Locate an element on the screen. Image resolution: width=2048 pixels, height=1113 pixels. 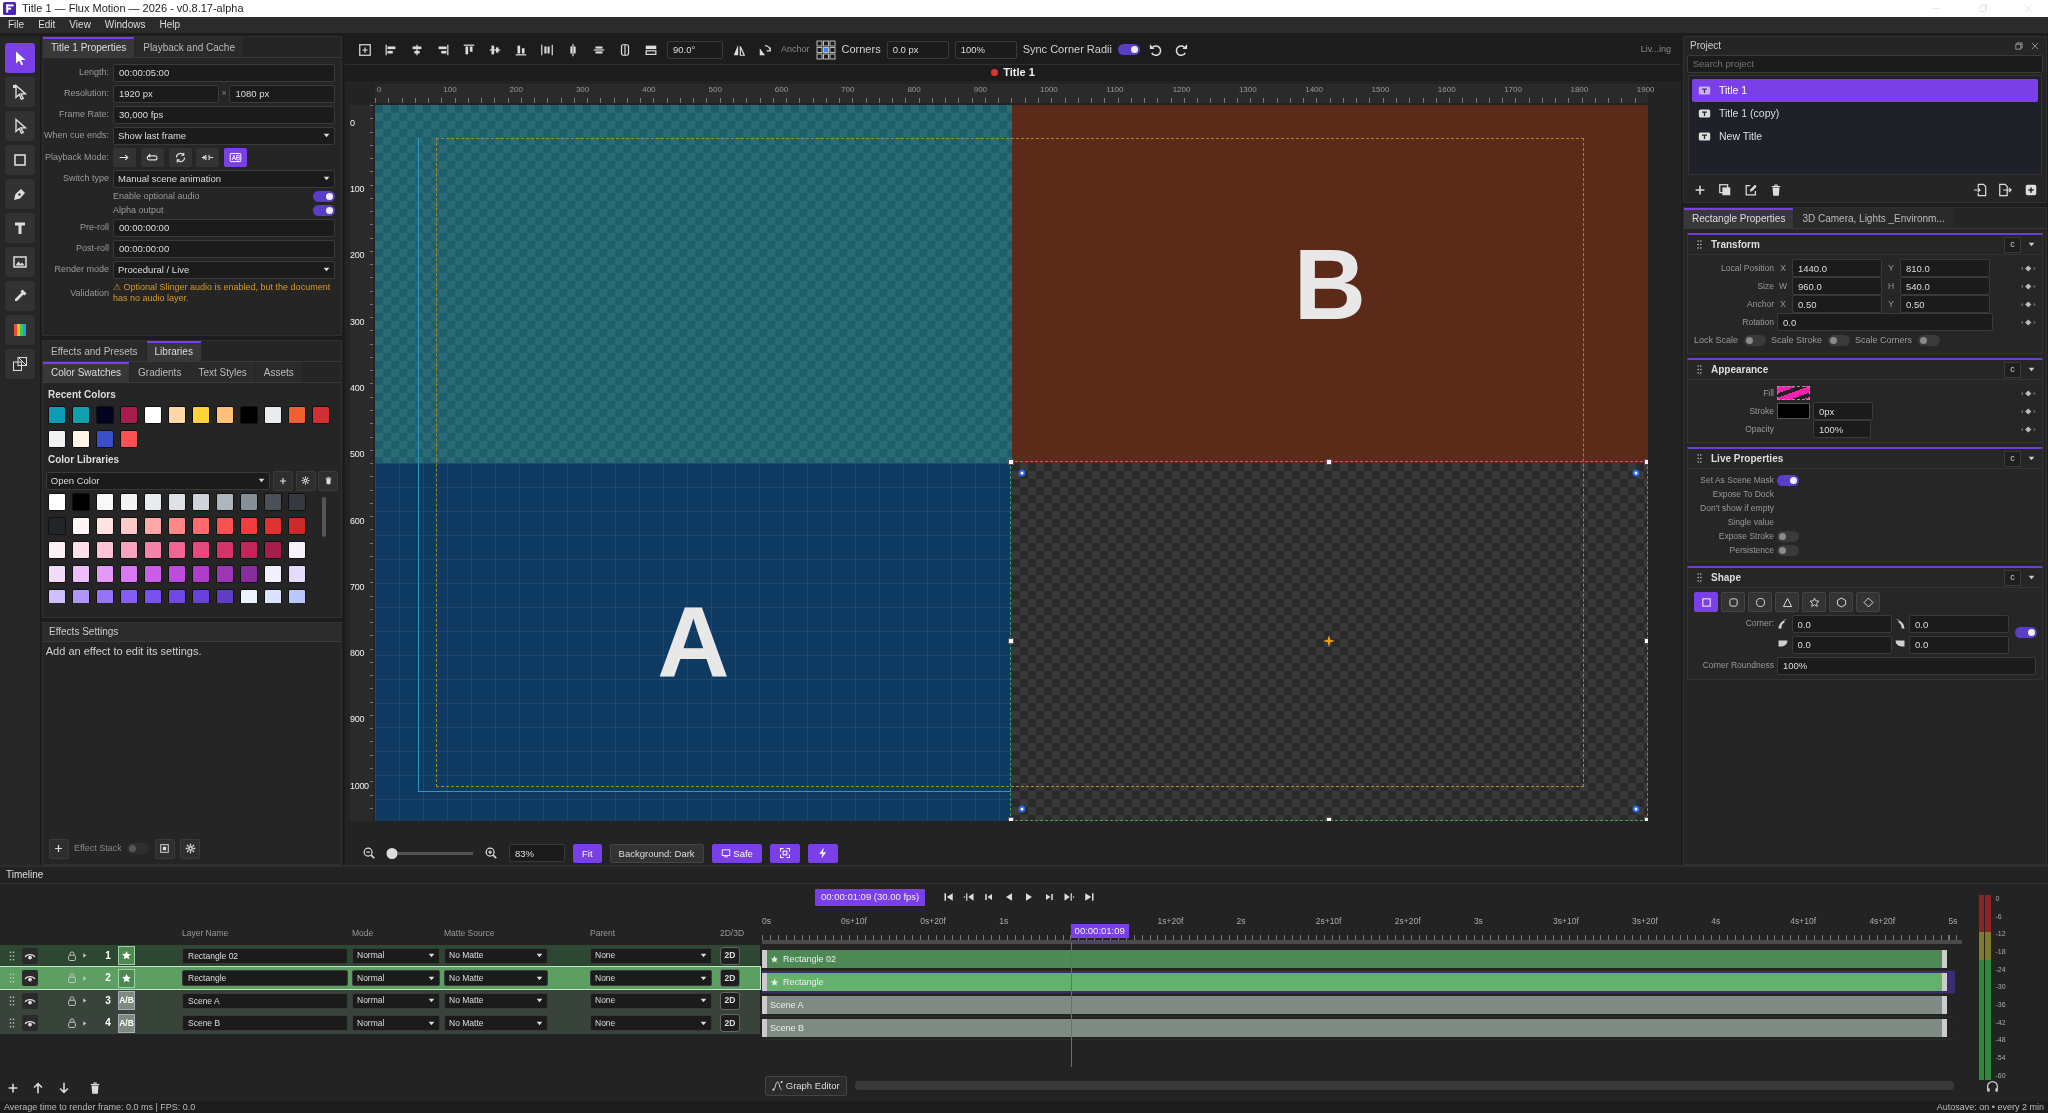
section-title: Transform is located at coordinates (1735, 244).